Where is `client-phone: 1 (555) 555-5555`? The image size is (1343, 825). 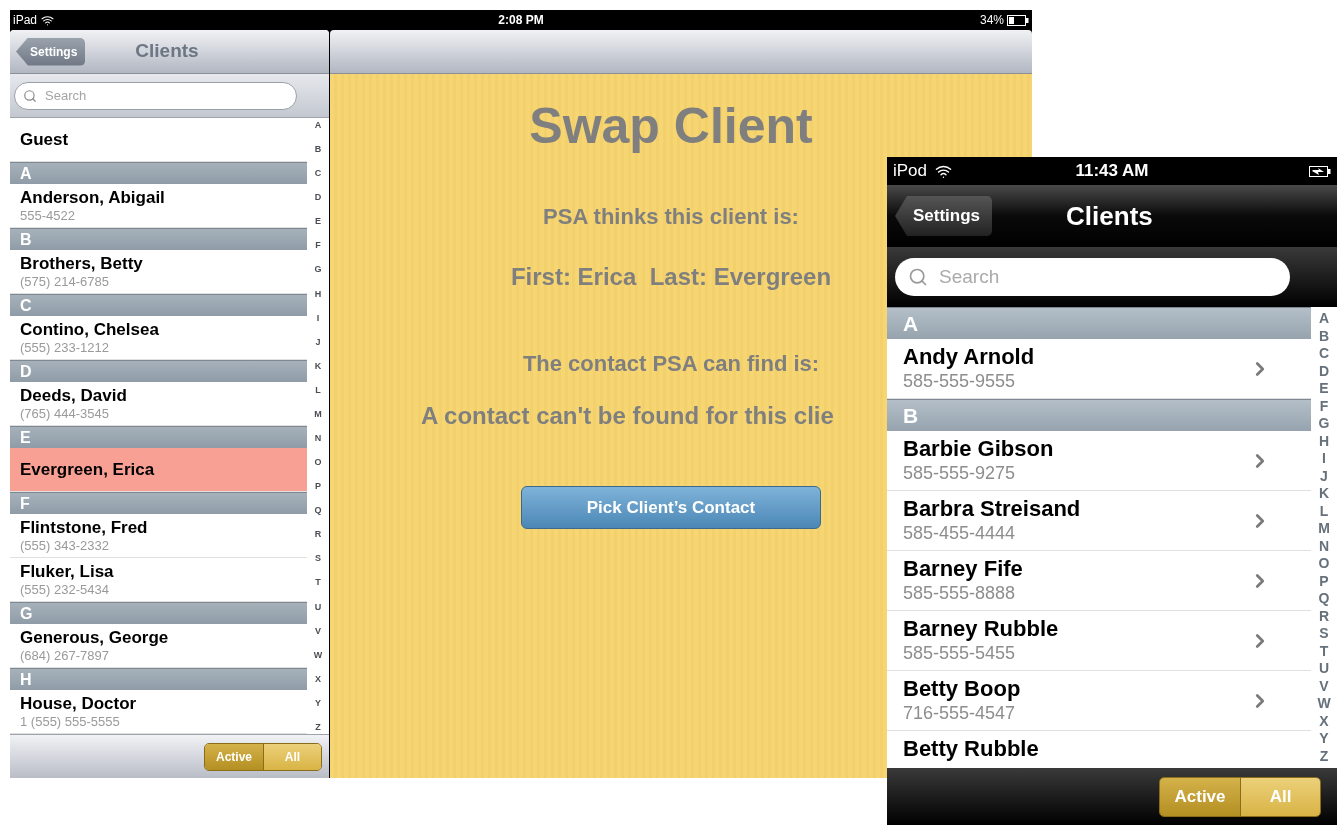
client-phone: 1 (555) 555-5555 is located at coordinates (70, 721).